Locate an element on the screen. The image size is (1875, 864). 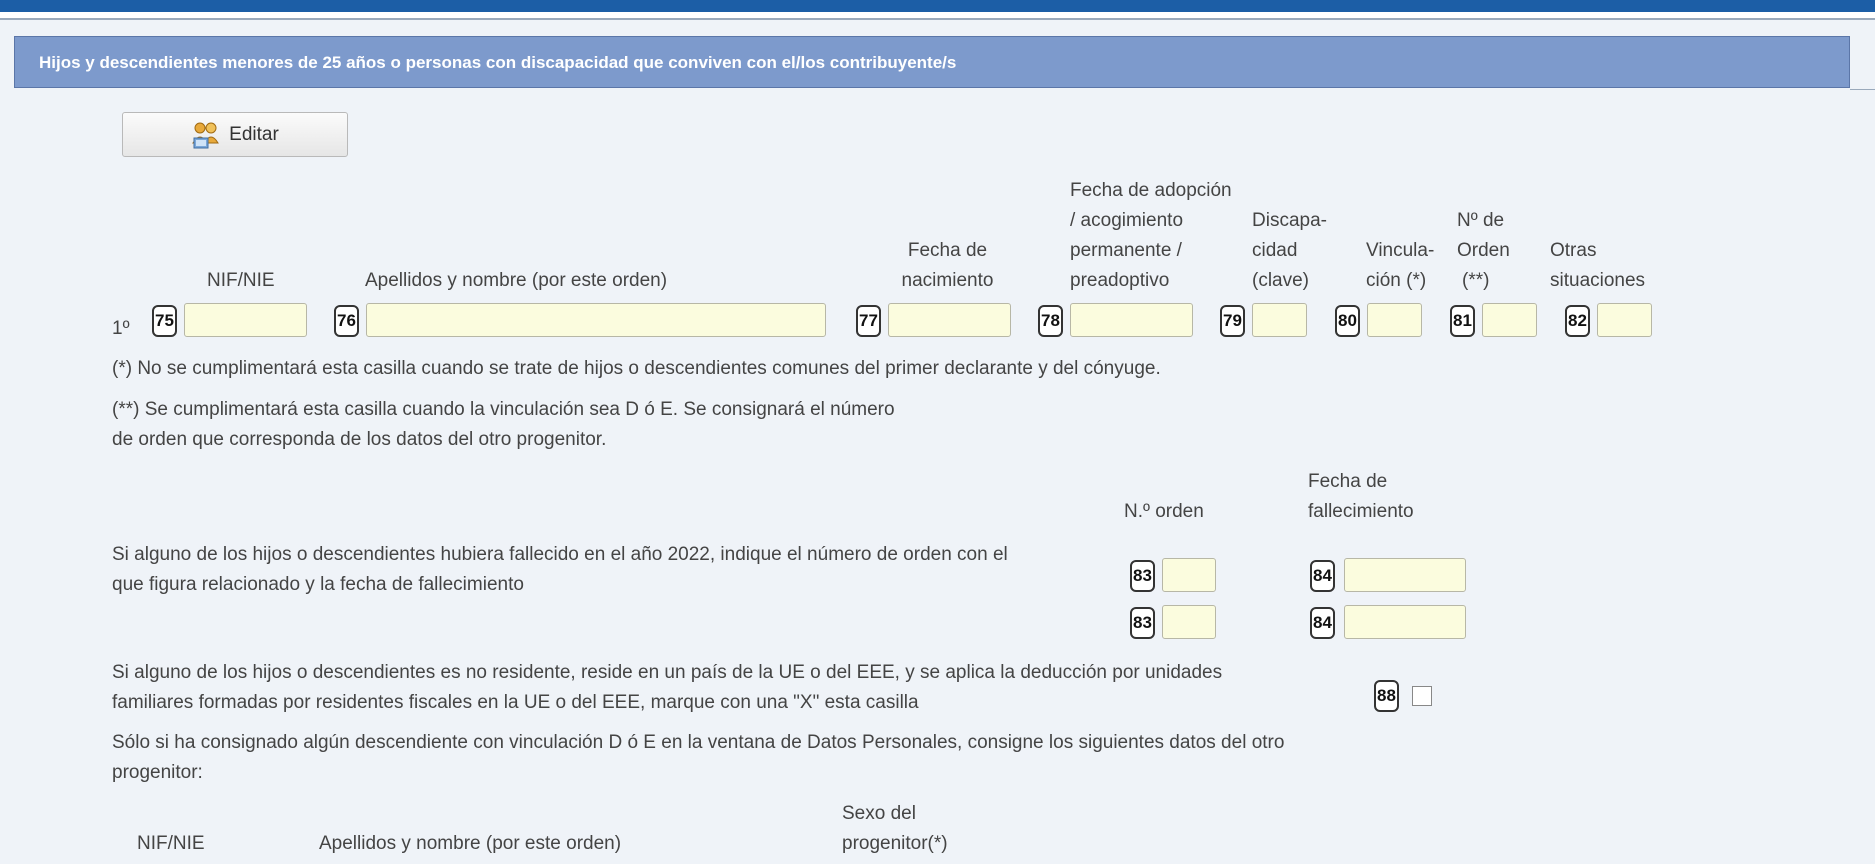
box-number-88: 88 is located at coordinates (1386, 696).